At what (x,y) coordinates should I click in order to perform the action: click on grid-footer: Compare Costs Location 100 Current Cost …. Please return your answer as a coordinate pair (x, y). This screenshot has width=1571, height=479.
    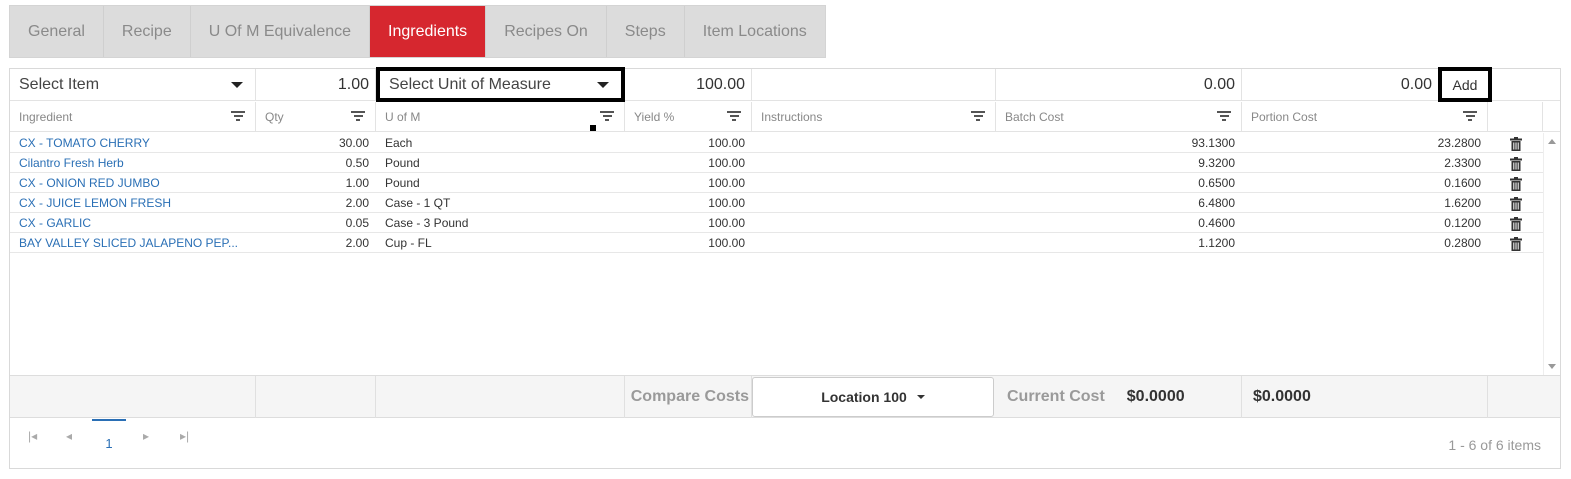
    Looking at the image, I should click on (785, 396).